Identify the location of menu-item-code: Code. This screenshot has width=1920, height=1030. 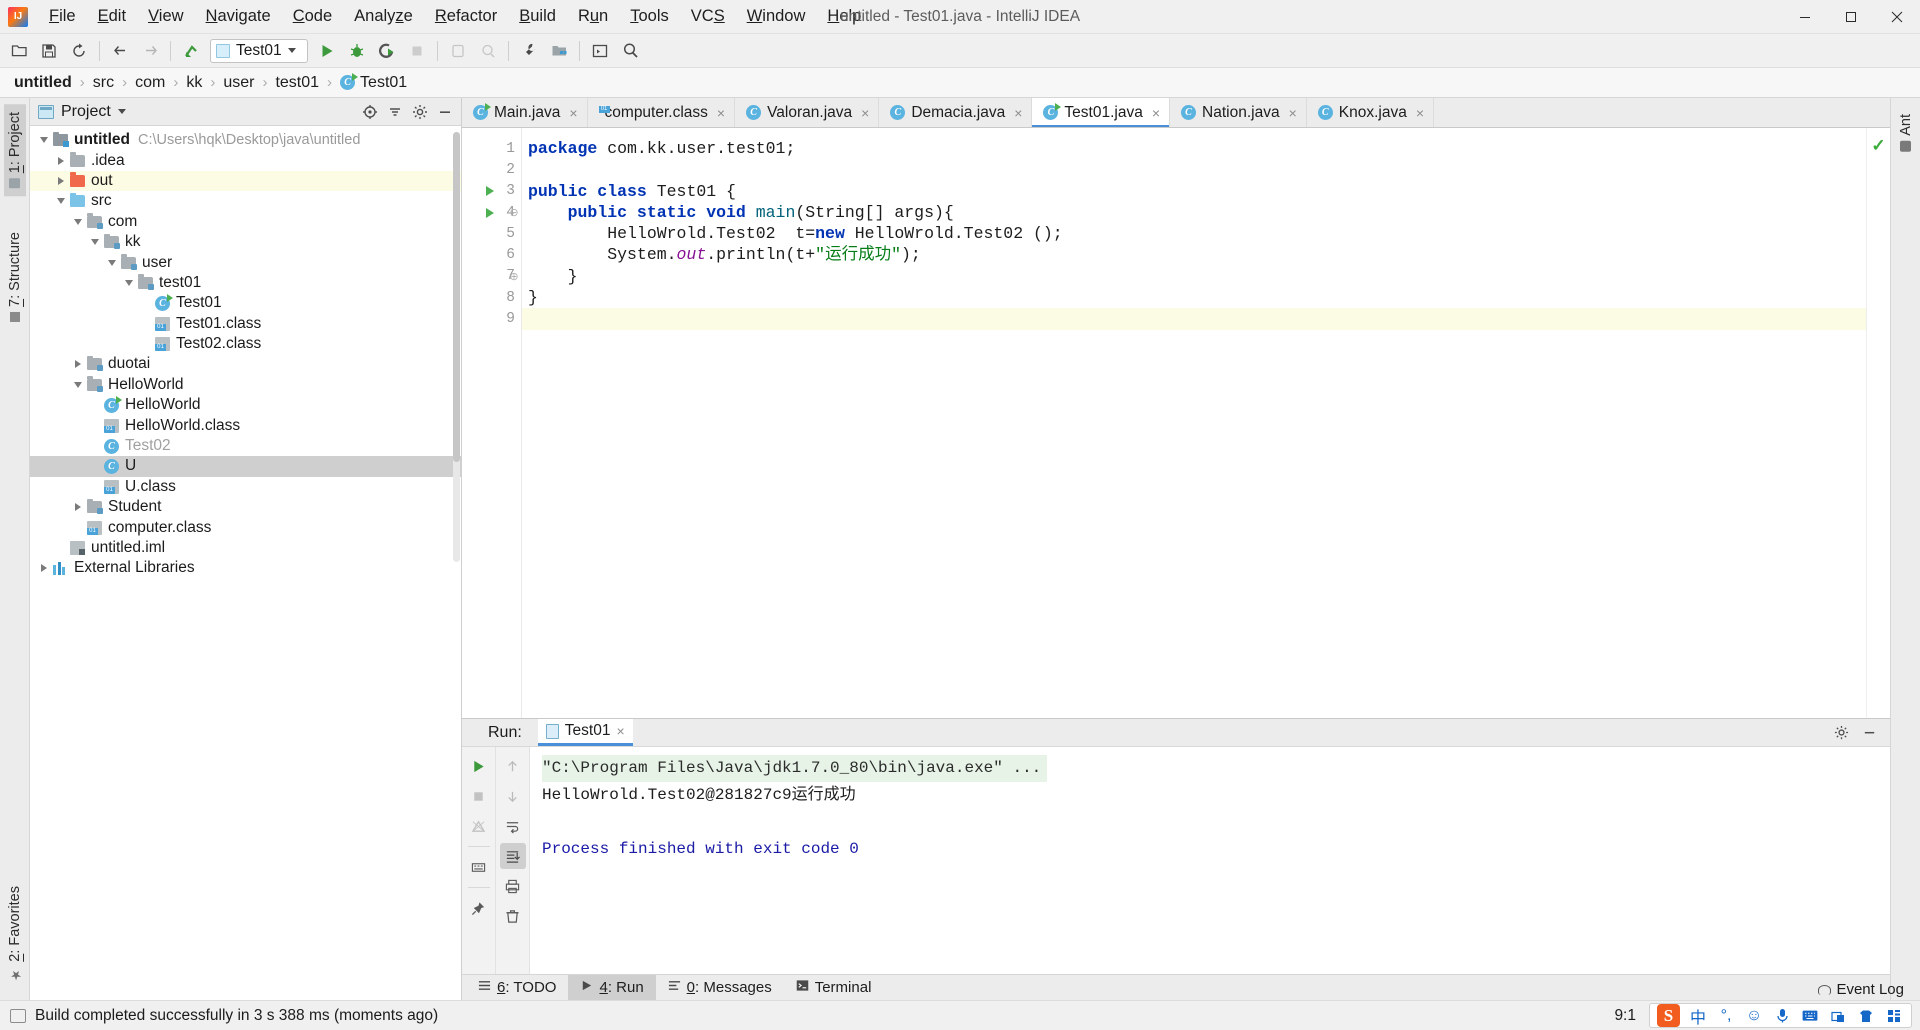
(312, 16).